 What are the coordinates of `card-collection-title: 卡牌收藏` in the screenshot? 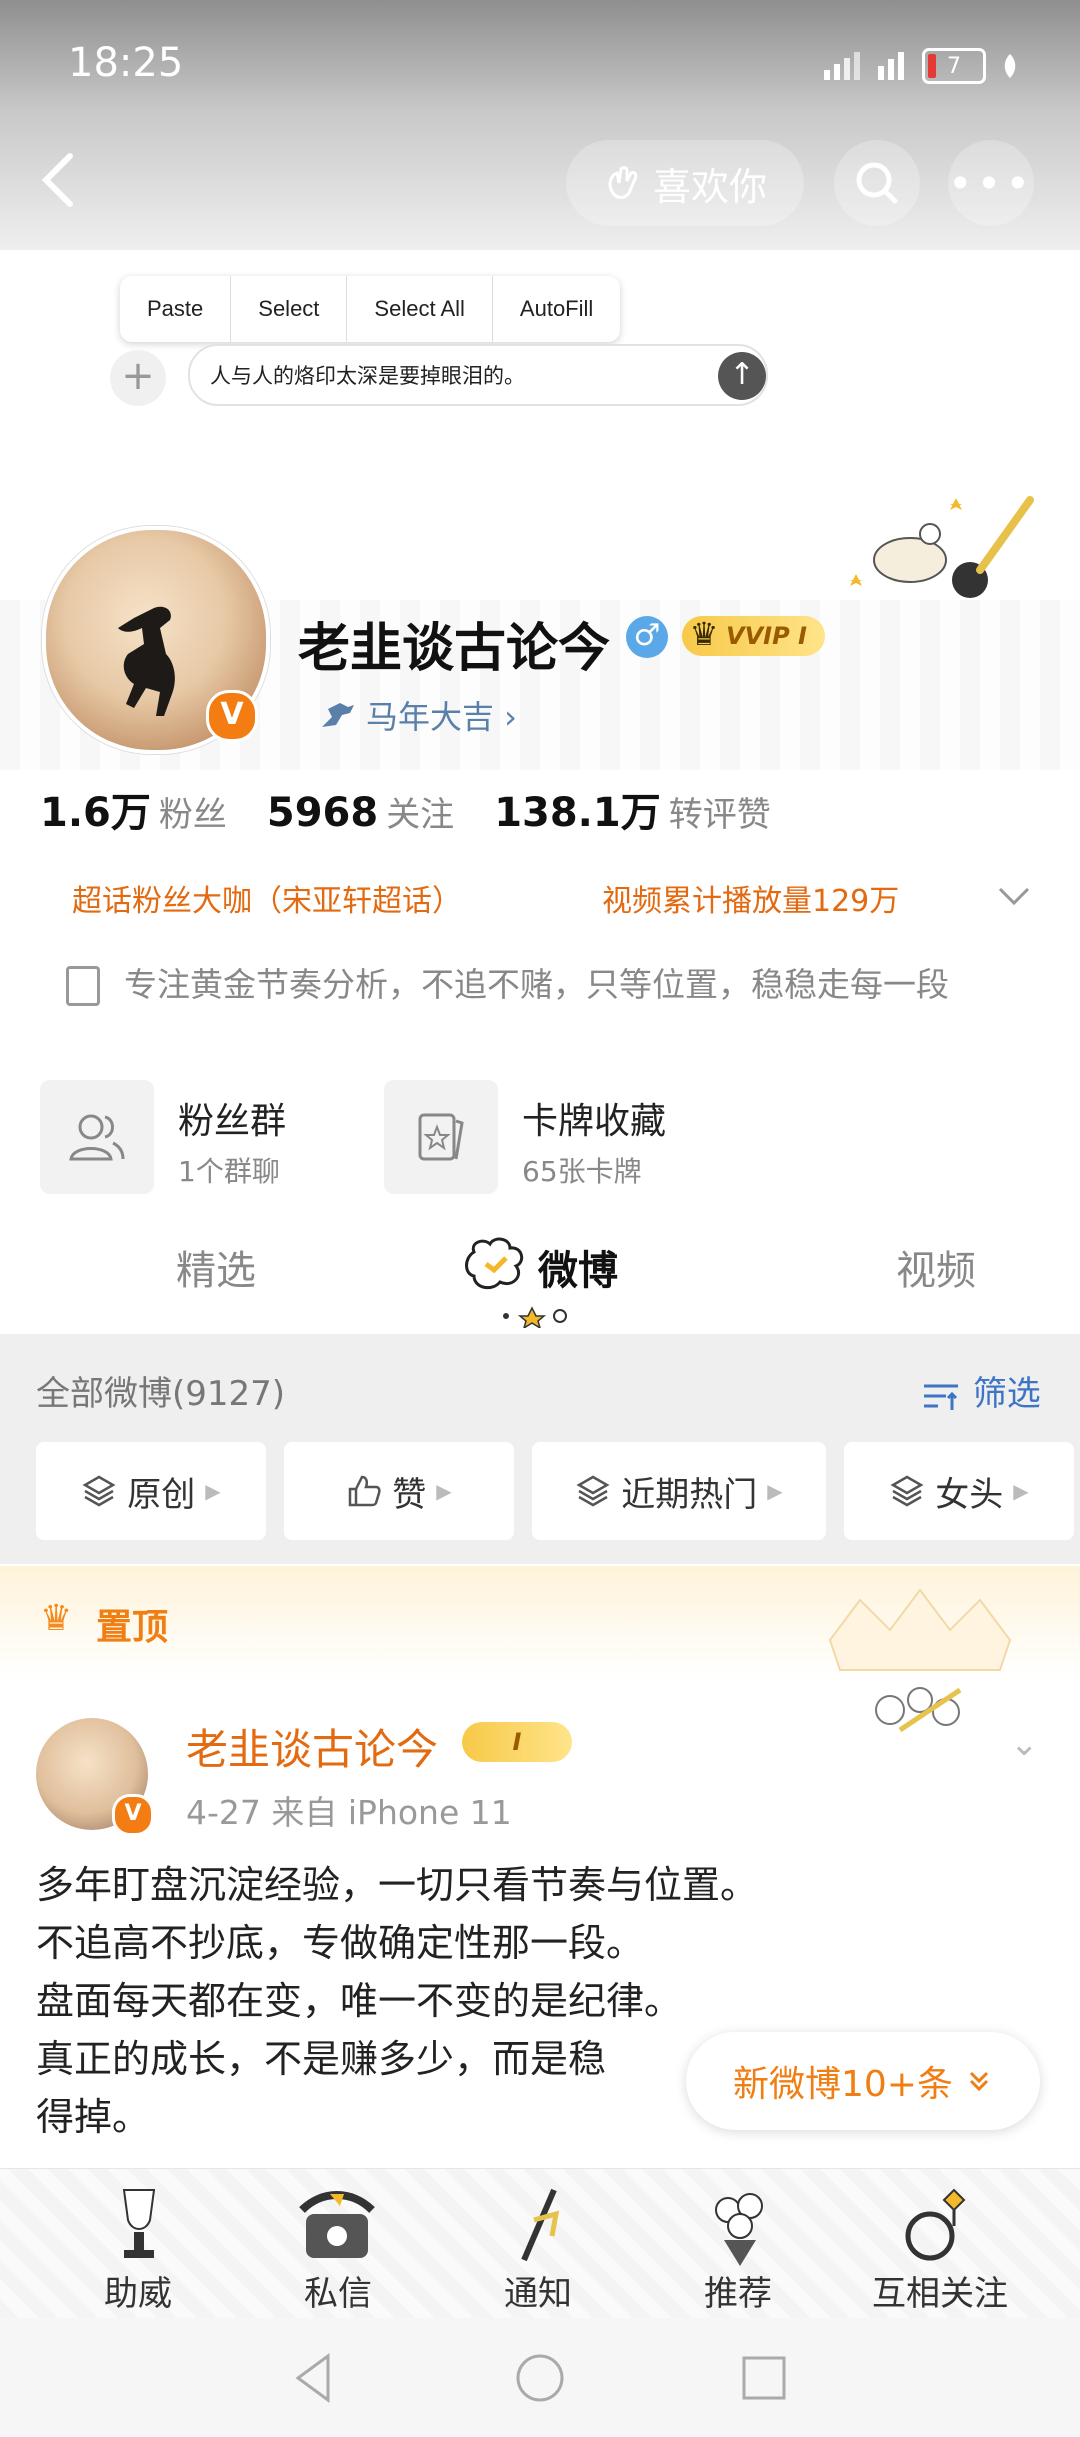 It's located at (594, 1121).